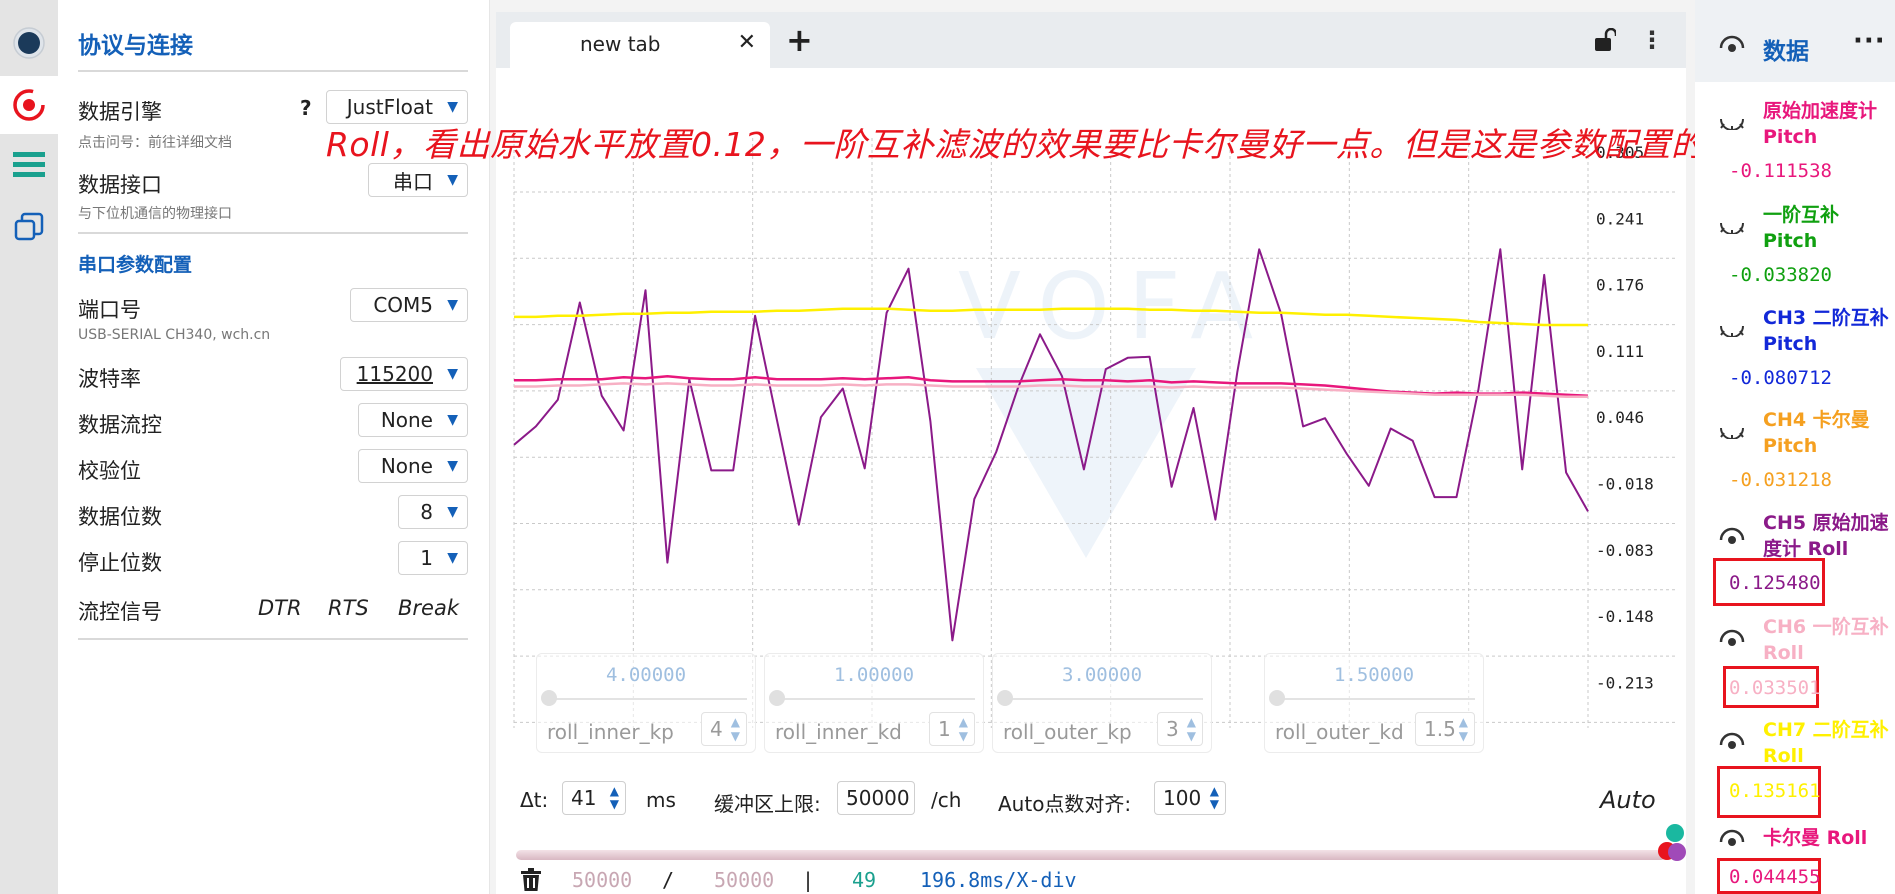 This screenshot has width=1895, height=894. I want to click on y-tick-label: 0.111, so click(1620, 351).